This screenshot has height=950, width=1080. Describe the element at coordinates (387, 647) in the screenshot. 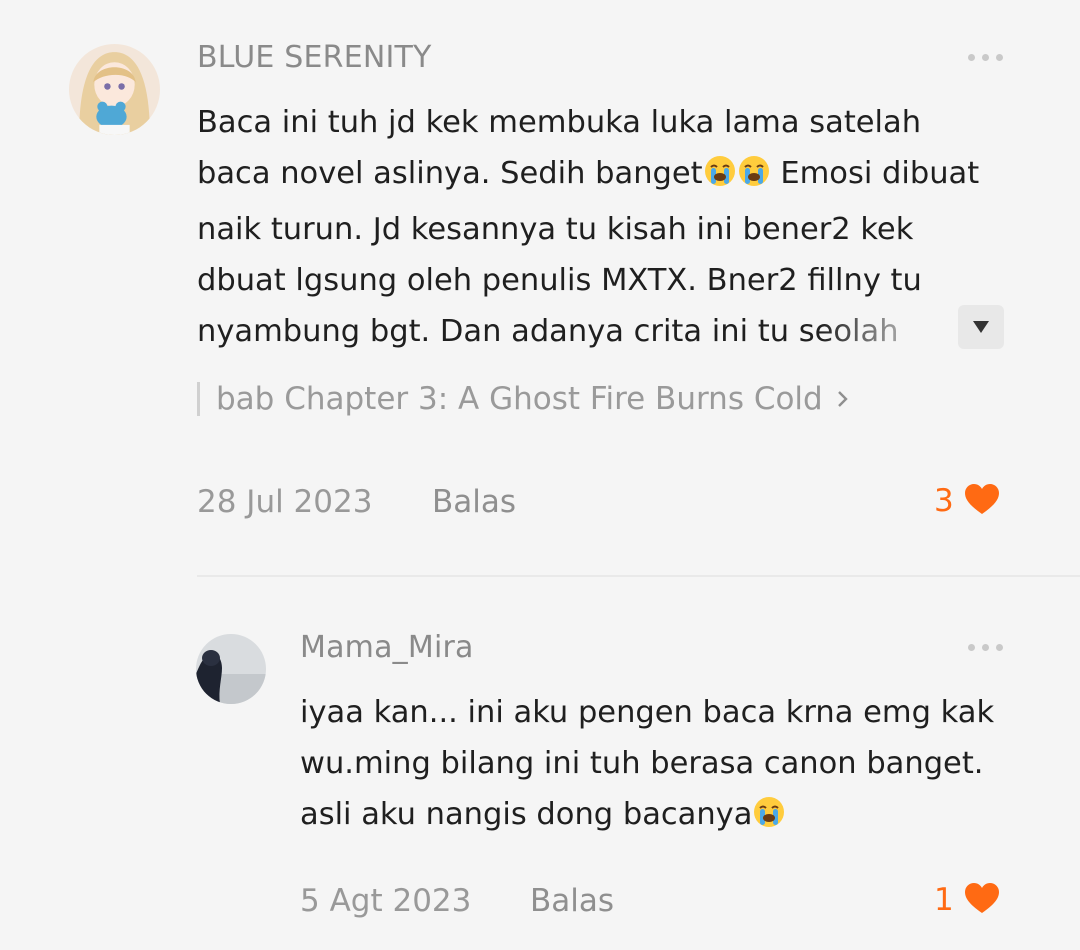

I see `comment-username: Mama_Mira` at that location.